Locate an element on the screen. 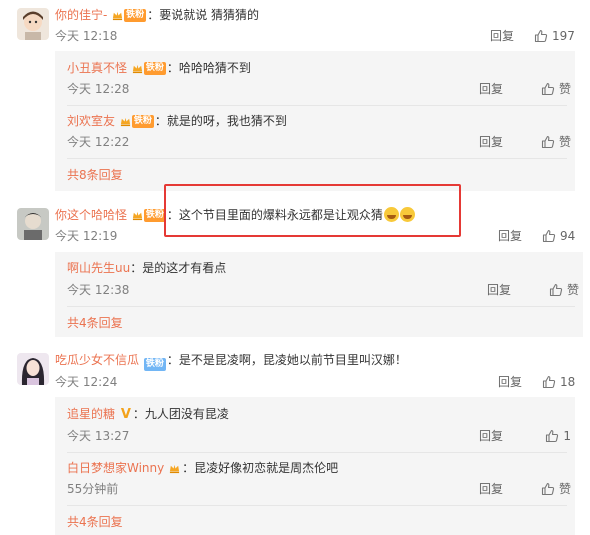 Image resolution: width=590 pixels, height=535 pixels. timestamp: 今天 12:24 is located at coordinates (86, 382).